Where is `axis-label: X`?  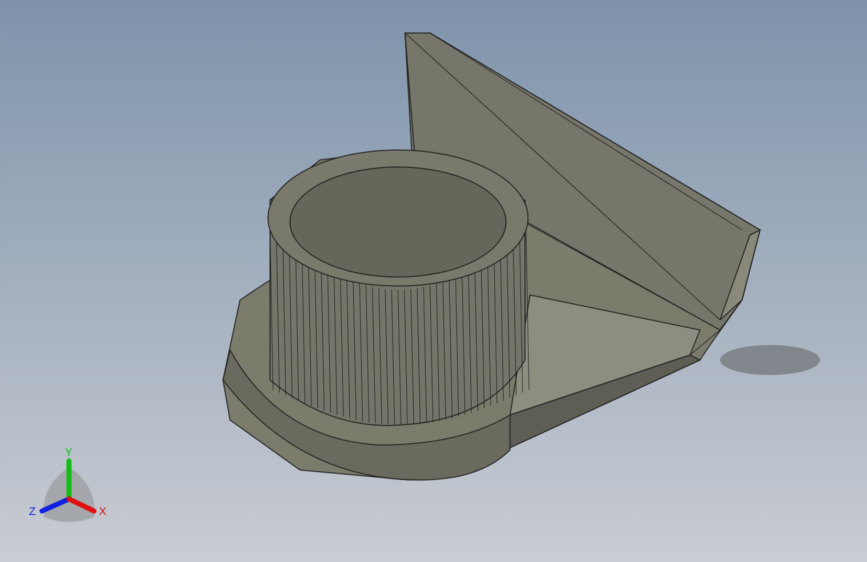 axis-label: X is located at coordinates (102, 512).